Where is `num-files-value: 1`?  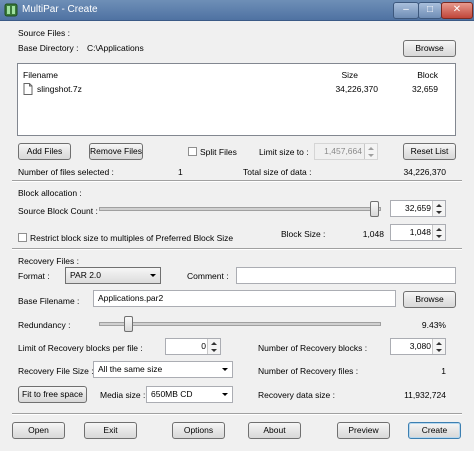
num-files-value: 1 is located at coordinates (180, 172).